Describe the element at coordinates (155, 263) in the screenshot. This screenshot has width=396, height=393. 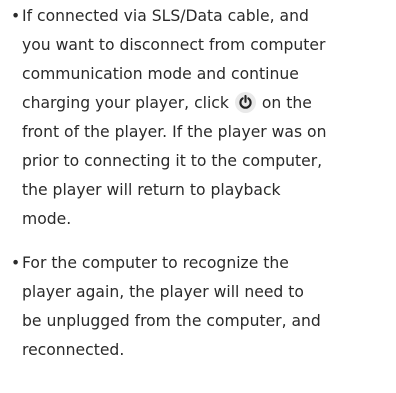
I see `text-line: For the computer to recognize the` at that location.